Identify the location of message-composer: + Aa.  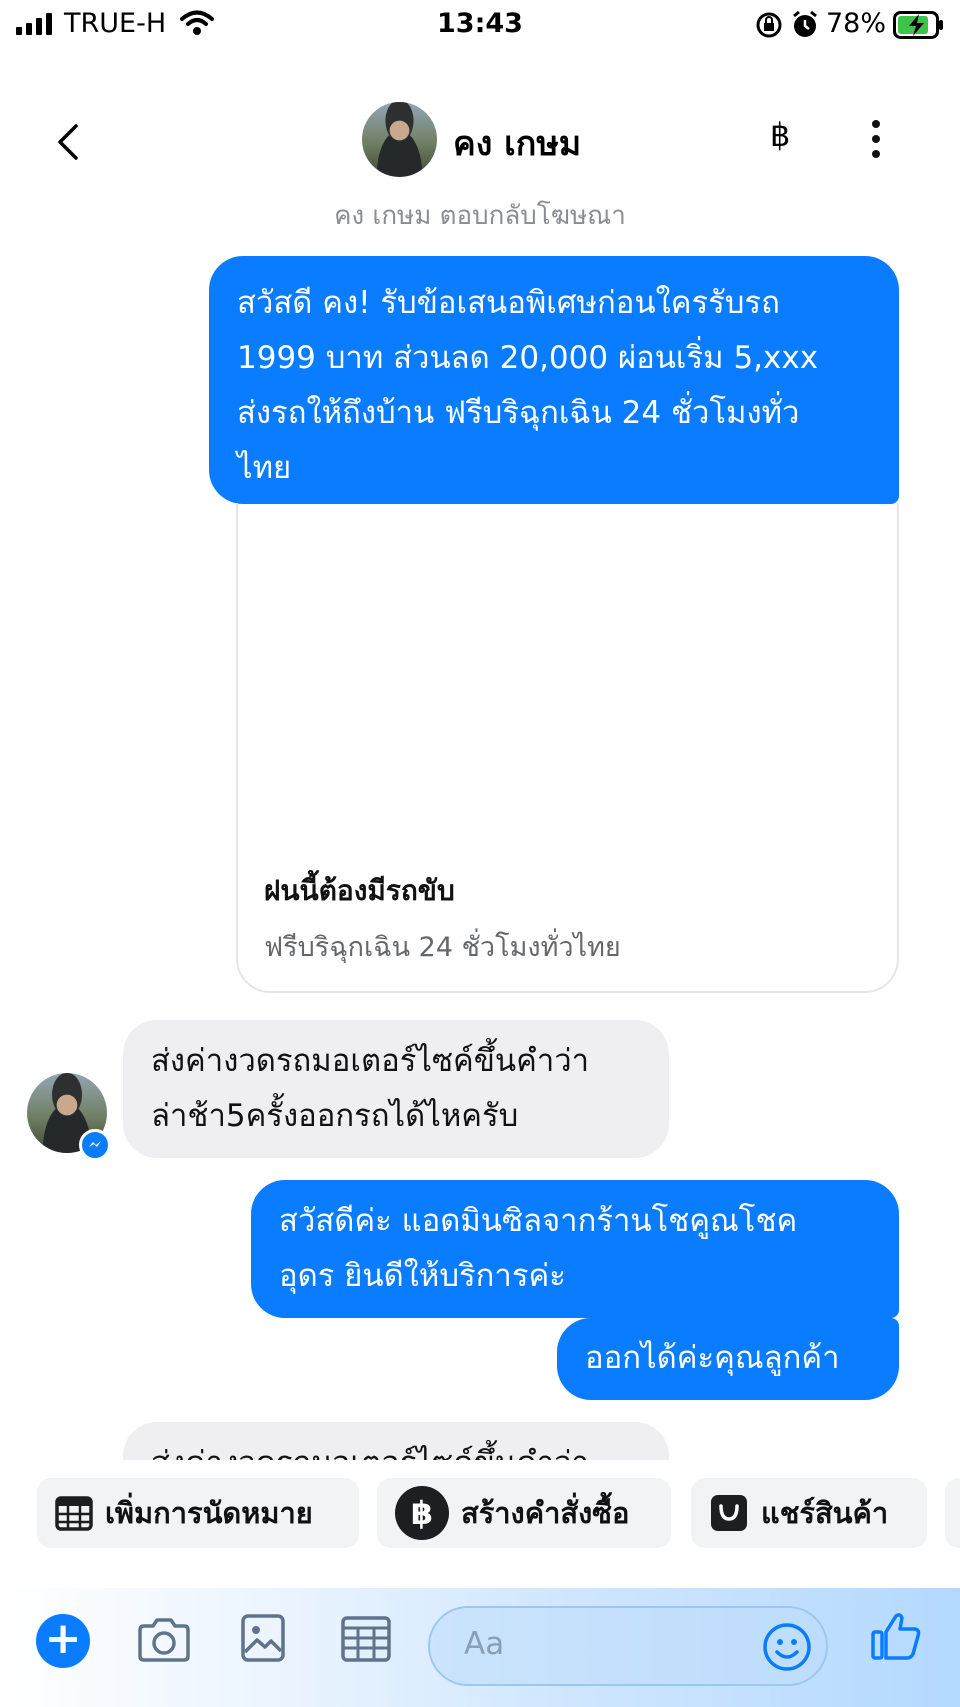
(480, 1647).